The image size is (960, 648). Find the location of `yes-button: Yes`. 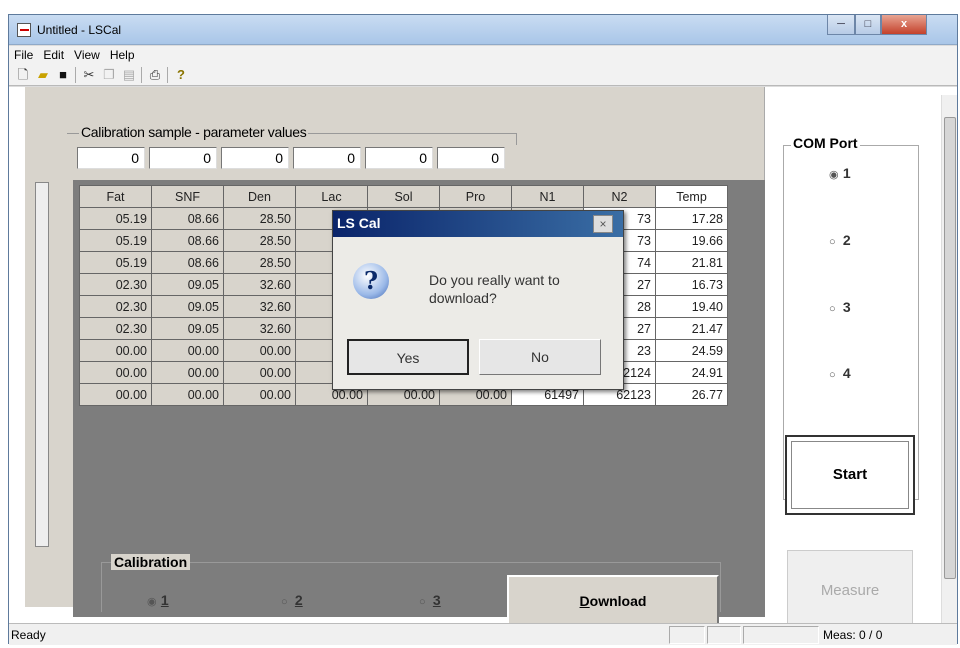

yes-button: Yes is located at coordinates (408, 357).